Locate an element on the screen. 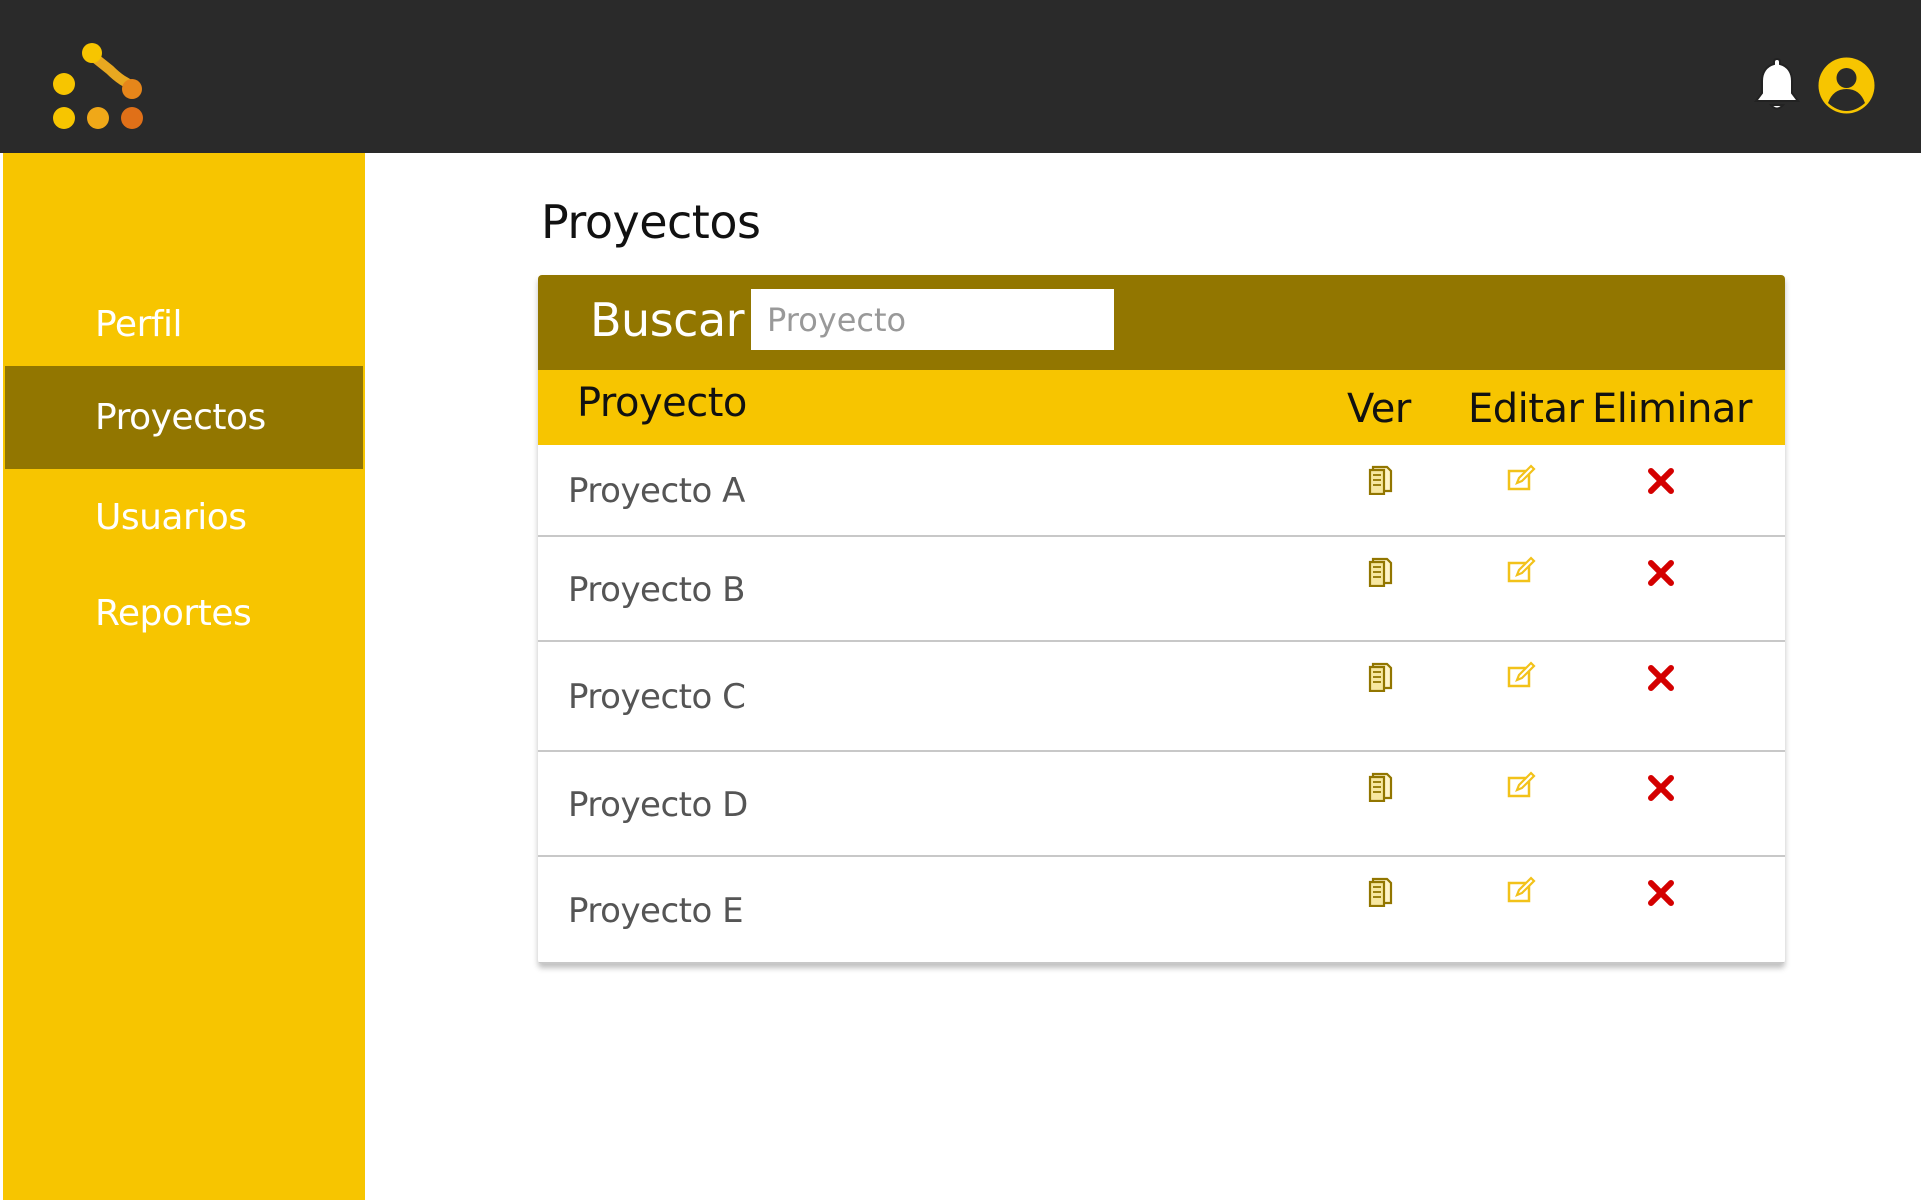 This screenshot has height=1200, width=1921. project-name: Proyecto D is located at coordinates (658, 805).